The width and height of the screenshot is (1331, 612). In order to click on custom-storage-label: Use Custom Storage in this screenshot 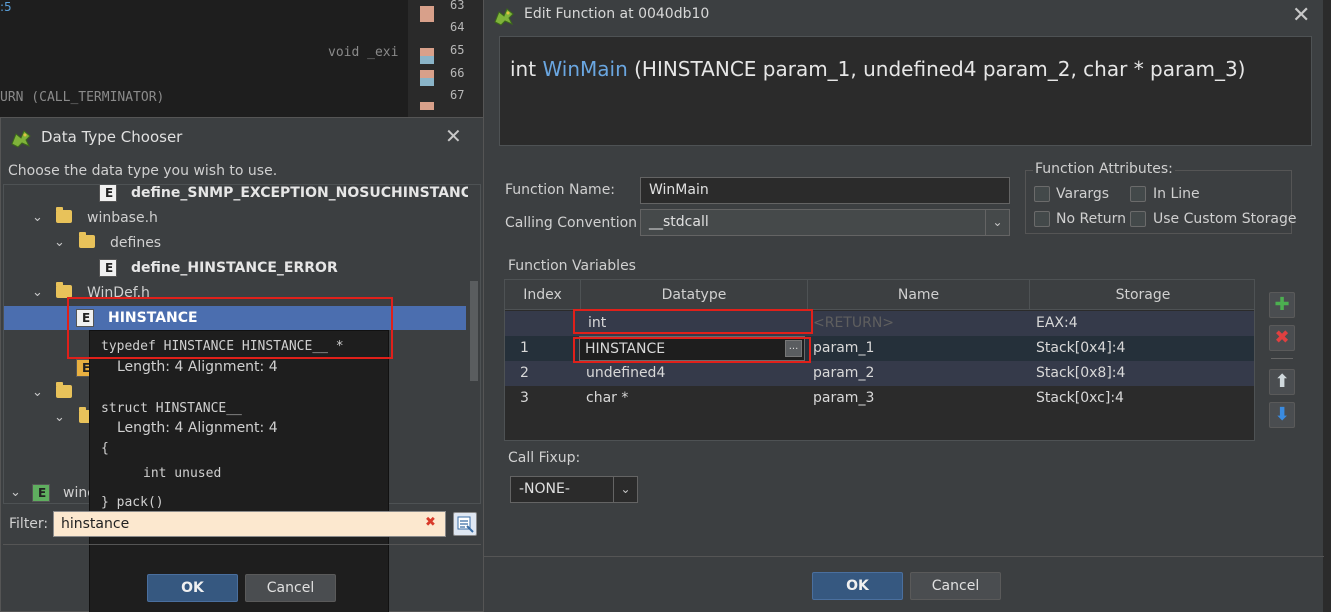, I will do `click(1225, 219)`.